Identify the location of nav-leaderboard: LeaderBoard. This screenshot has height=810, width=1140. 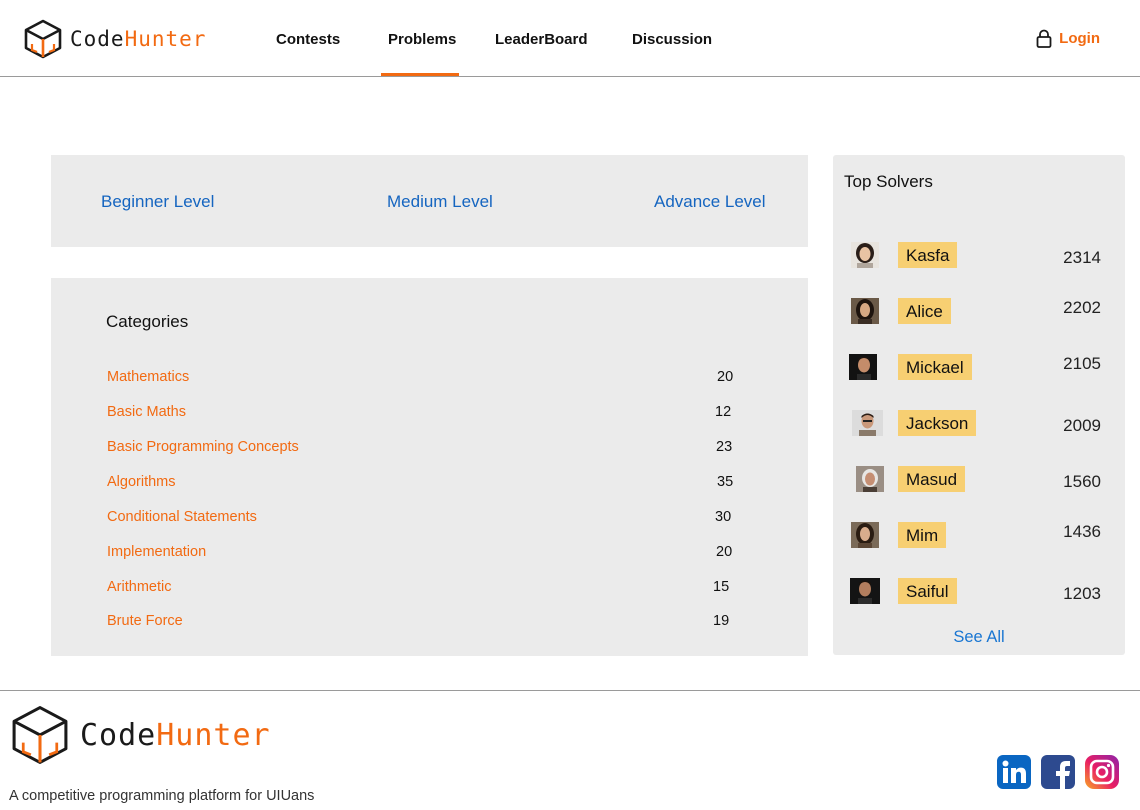
(541, 39).